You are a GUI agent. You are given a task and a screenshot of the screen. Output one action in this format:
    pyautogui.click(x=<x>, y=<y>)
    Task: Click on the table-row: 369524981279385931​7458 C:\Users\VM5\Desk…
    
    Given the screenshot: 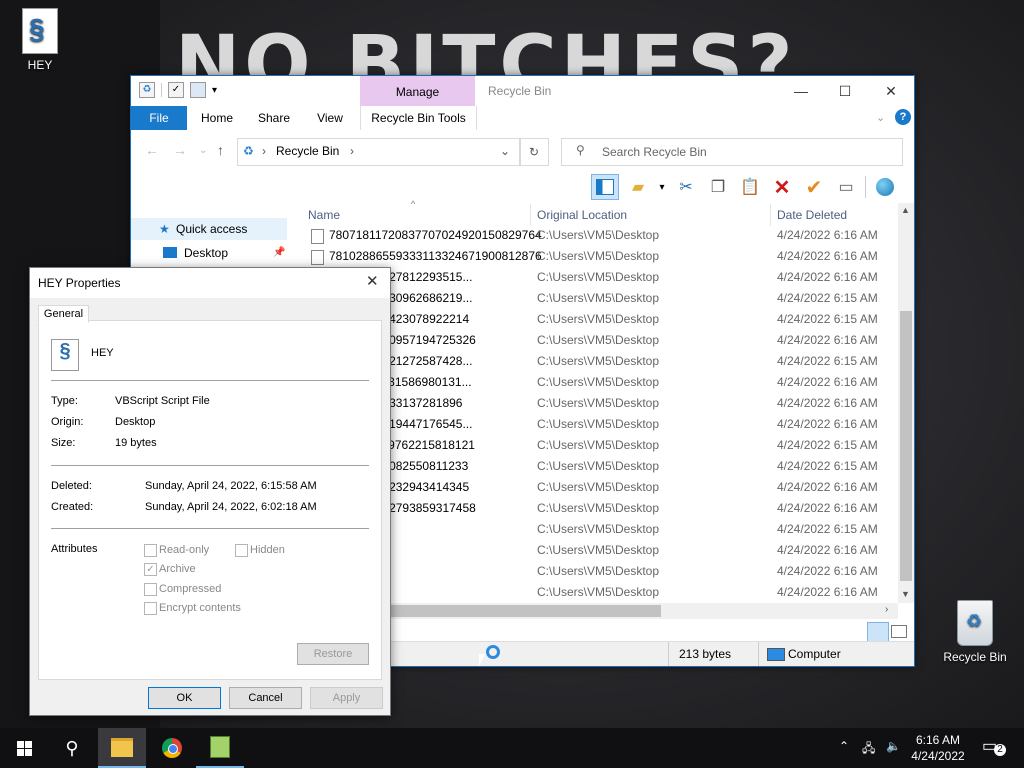 What is the action you would take?
    pyautogui.click(x=600, y=508)
    